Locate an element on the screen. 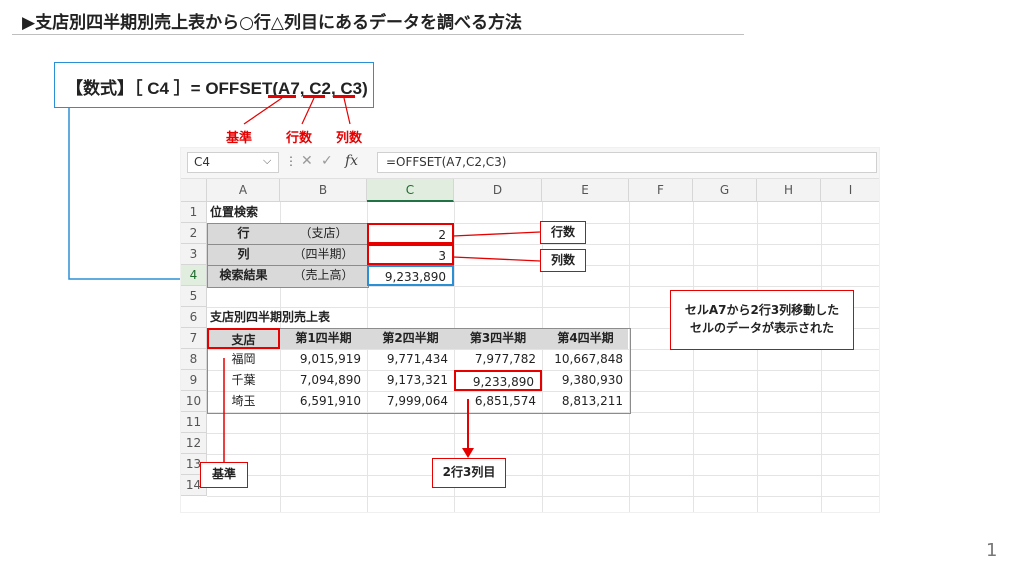 Image resolution: width=1024 pixels, height=576 pixels. callout-col-count: 列数 is located at coordinates (563, 260).